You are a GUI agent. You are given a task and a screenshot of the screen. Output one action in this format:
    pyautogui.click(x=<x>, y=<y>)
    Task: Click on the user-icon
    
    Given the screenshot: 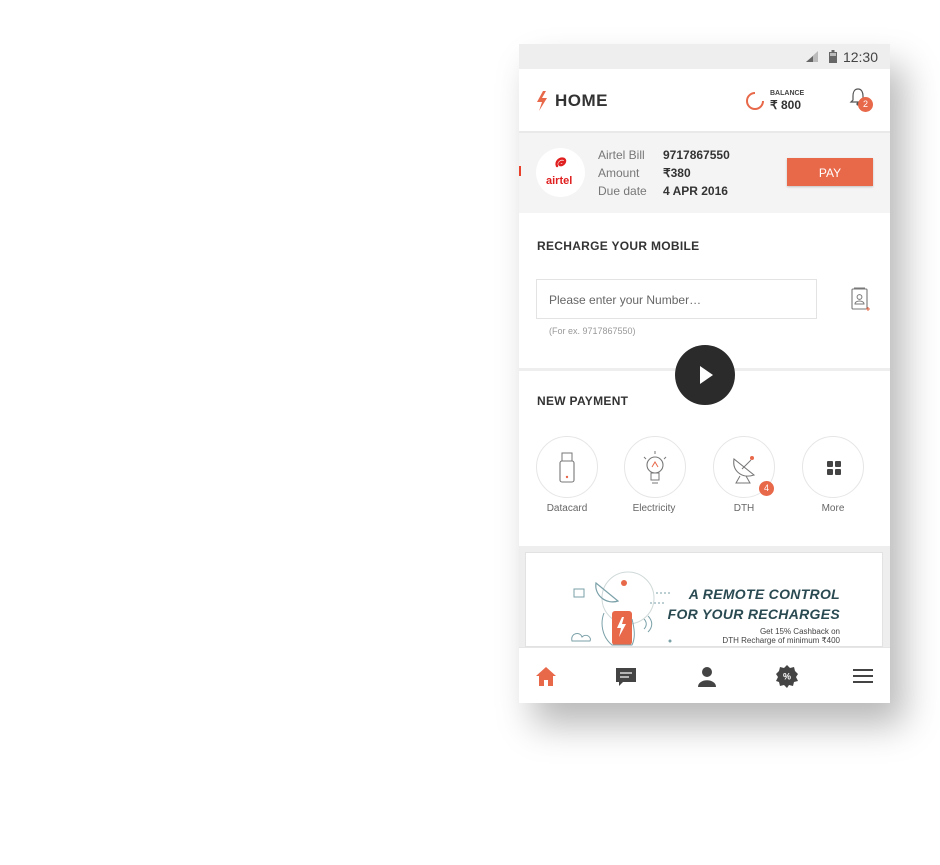 What is the action you would take?
    pyautogui.click(x=707, y=676)
    